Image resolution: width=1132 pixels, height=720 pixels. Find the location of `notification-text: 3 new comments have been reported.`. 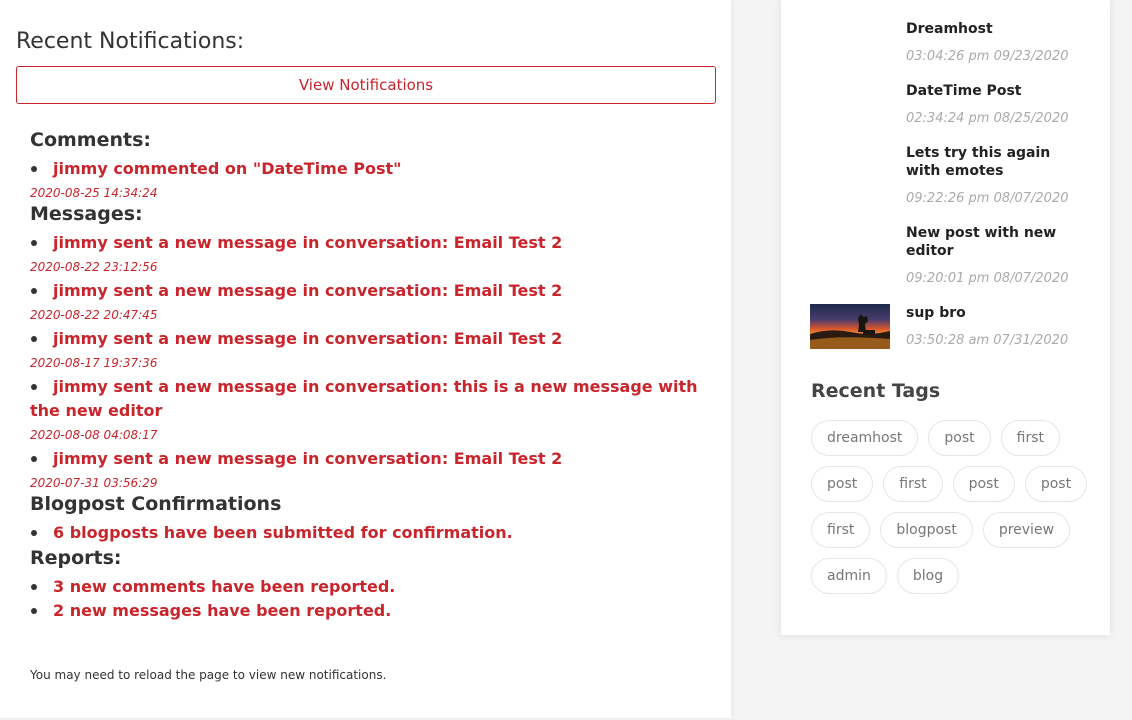

notification-text: 3 new comments have been reported. is located at coordinates (224, 586).